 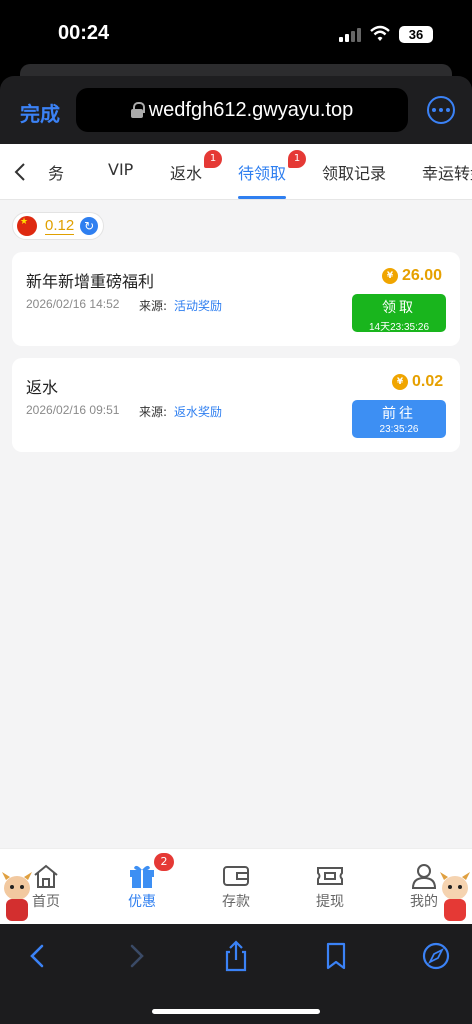 I want to click on browser-top-bar: 完成 wedfgh612.gwyayu.top, so click(x=236, y=110).